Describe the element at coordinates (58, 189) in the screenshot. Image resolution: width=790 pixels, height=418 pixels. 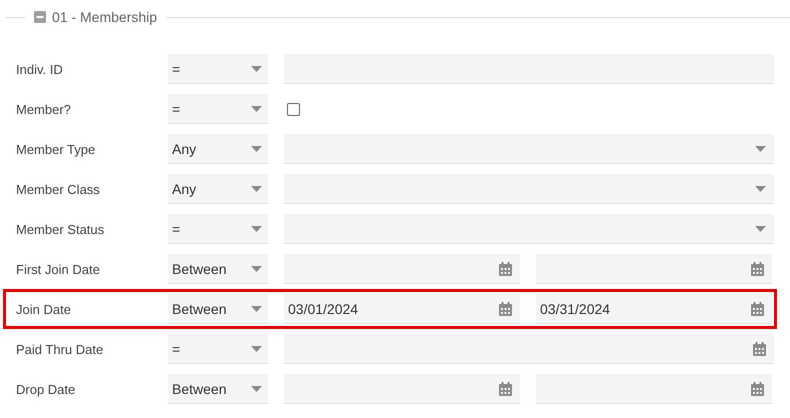
I see `field-label: Member Class` at that location.